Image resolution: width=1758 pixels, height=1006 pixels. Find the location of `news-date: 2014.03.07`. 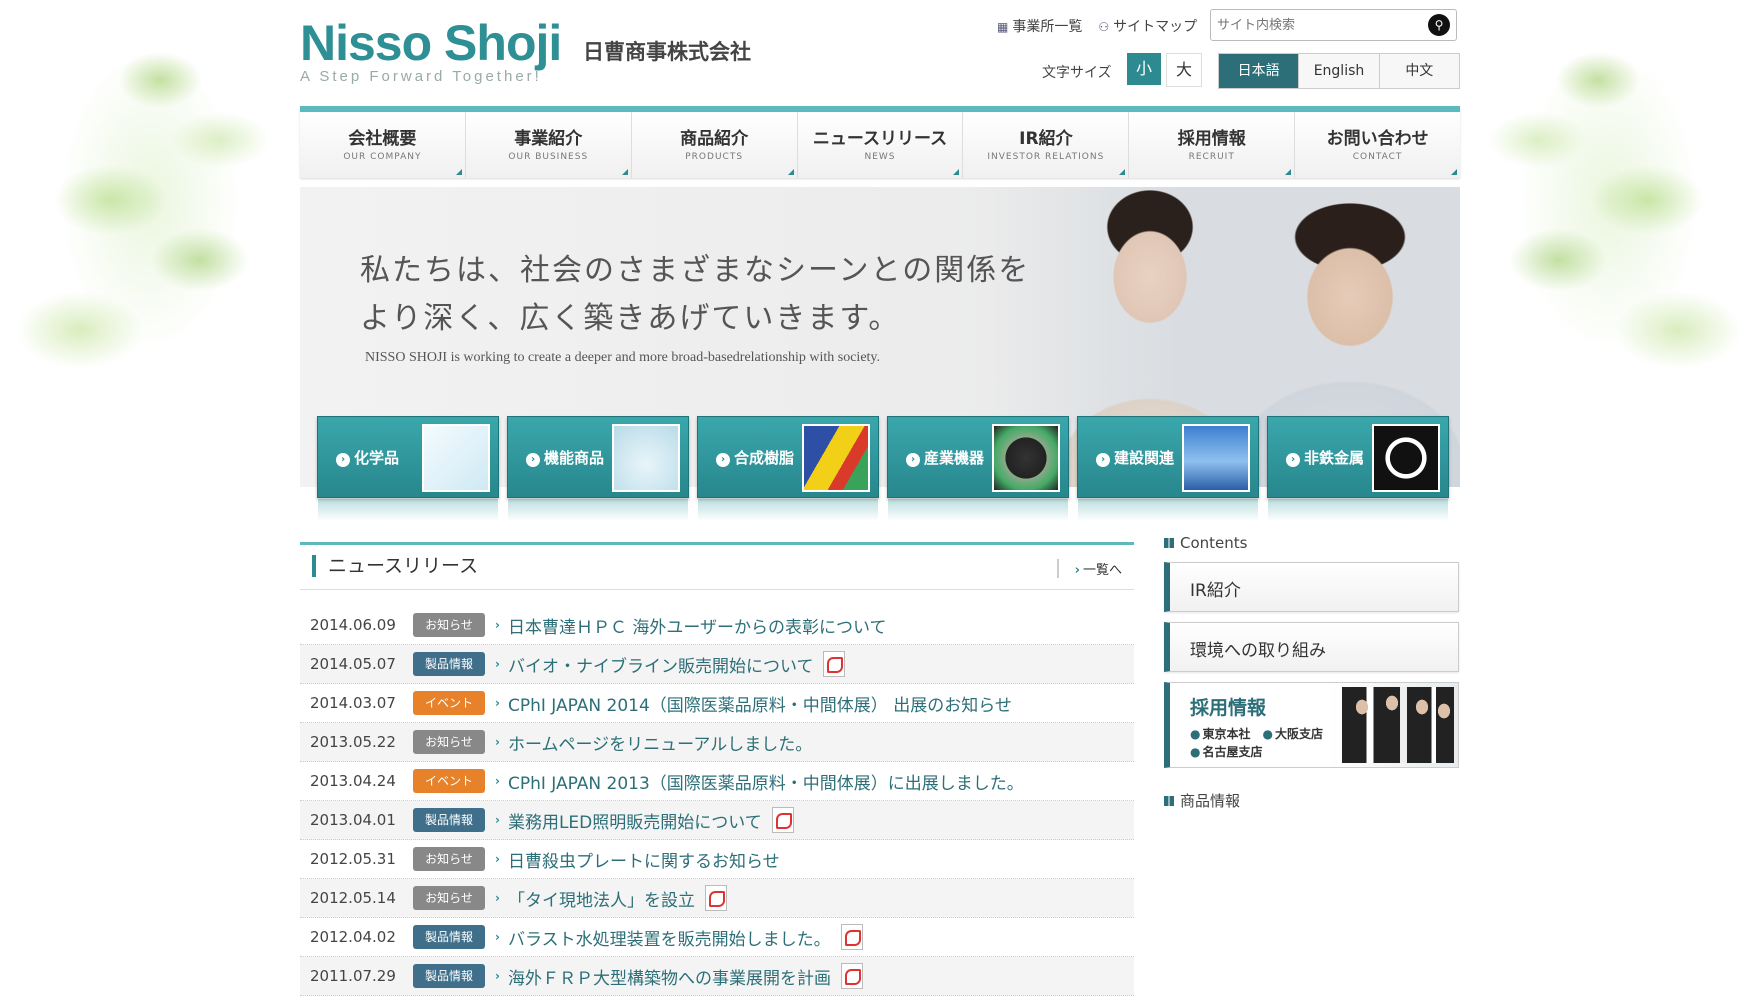

news-date: 2014.03.07 is located at coordinates (353, 703).